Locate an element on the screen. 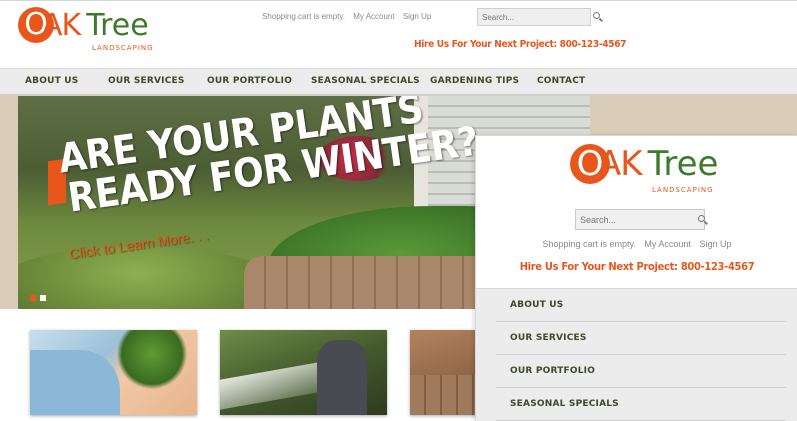  mobile-nav-label: ABOUT US is located at coordinates (537, 305).